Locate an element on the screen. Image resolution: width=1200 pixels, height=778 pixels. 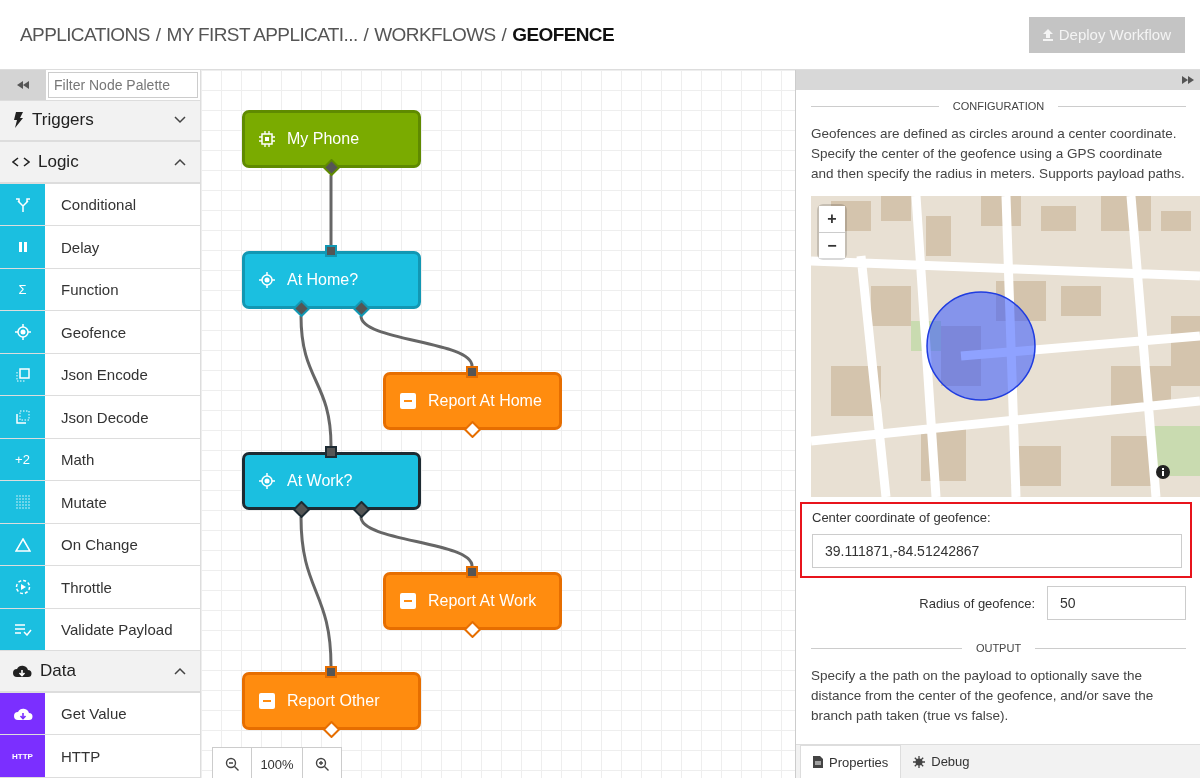
item-label: Math is located at coordinates (77, 460).